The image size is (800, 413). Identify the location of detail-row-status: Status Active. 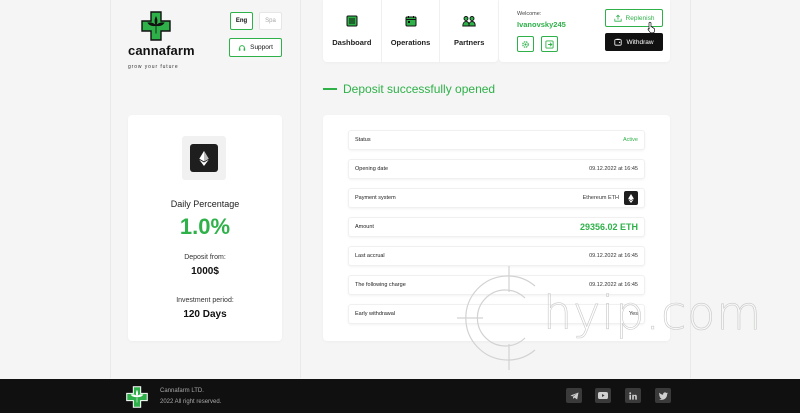
(496, 140).